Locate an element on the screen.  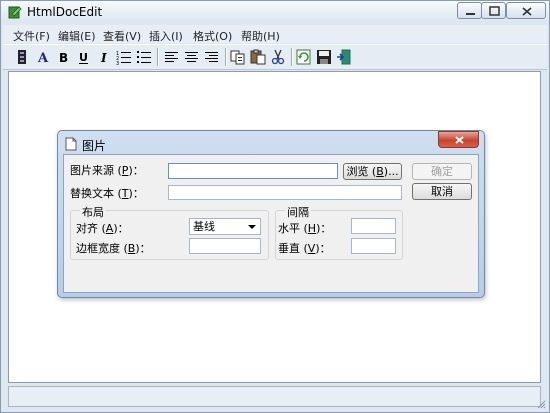
format-icon is located at coordinates (22, 57).